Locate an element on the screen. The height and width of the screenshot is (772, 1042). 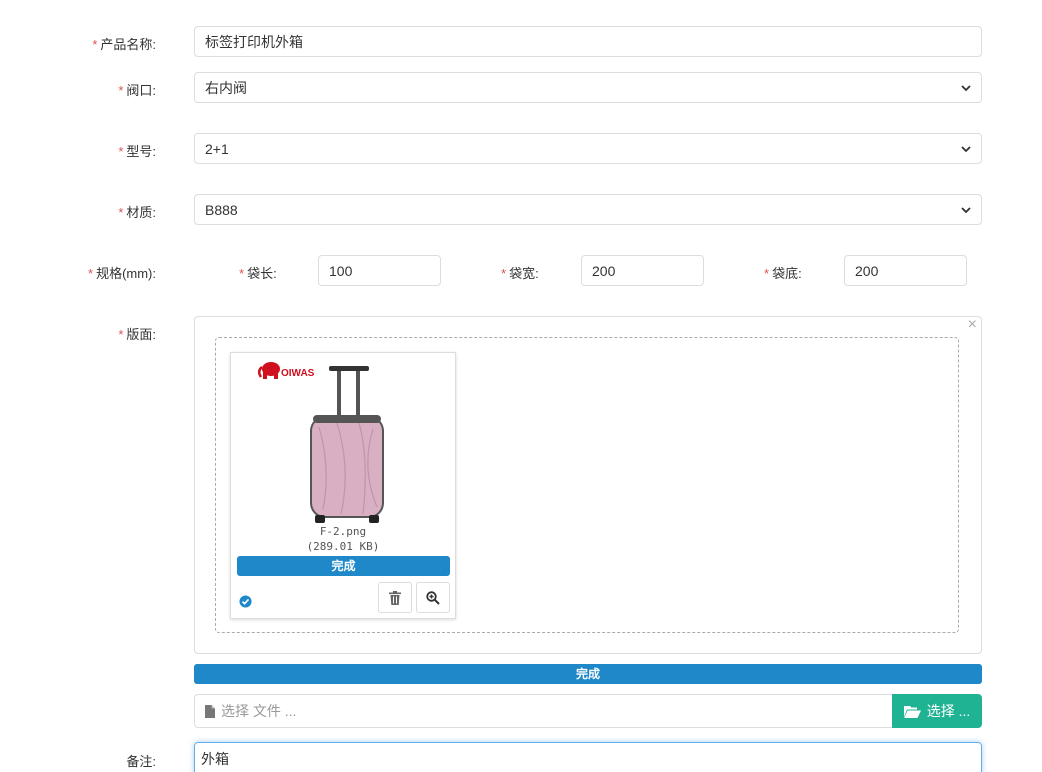
file-name: F-2.png is located at coordinates (343, 531).